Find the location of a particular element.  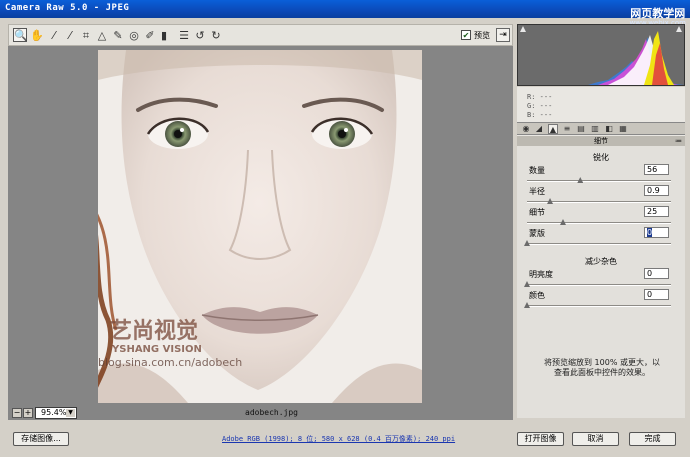

tab-split-toning-icon: ▤ is located at coordinates (581, 129).